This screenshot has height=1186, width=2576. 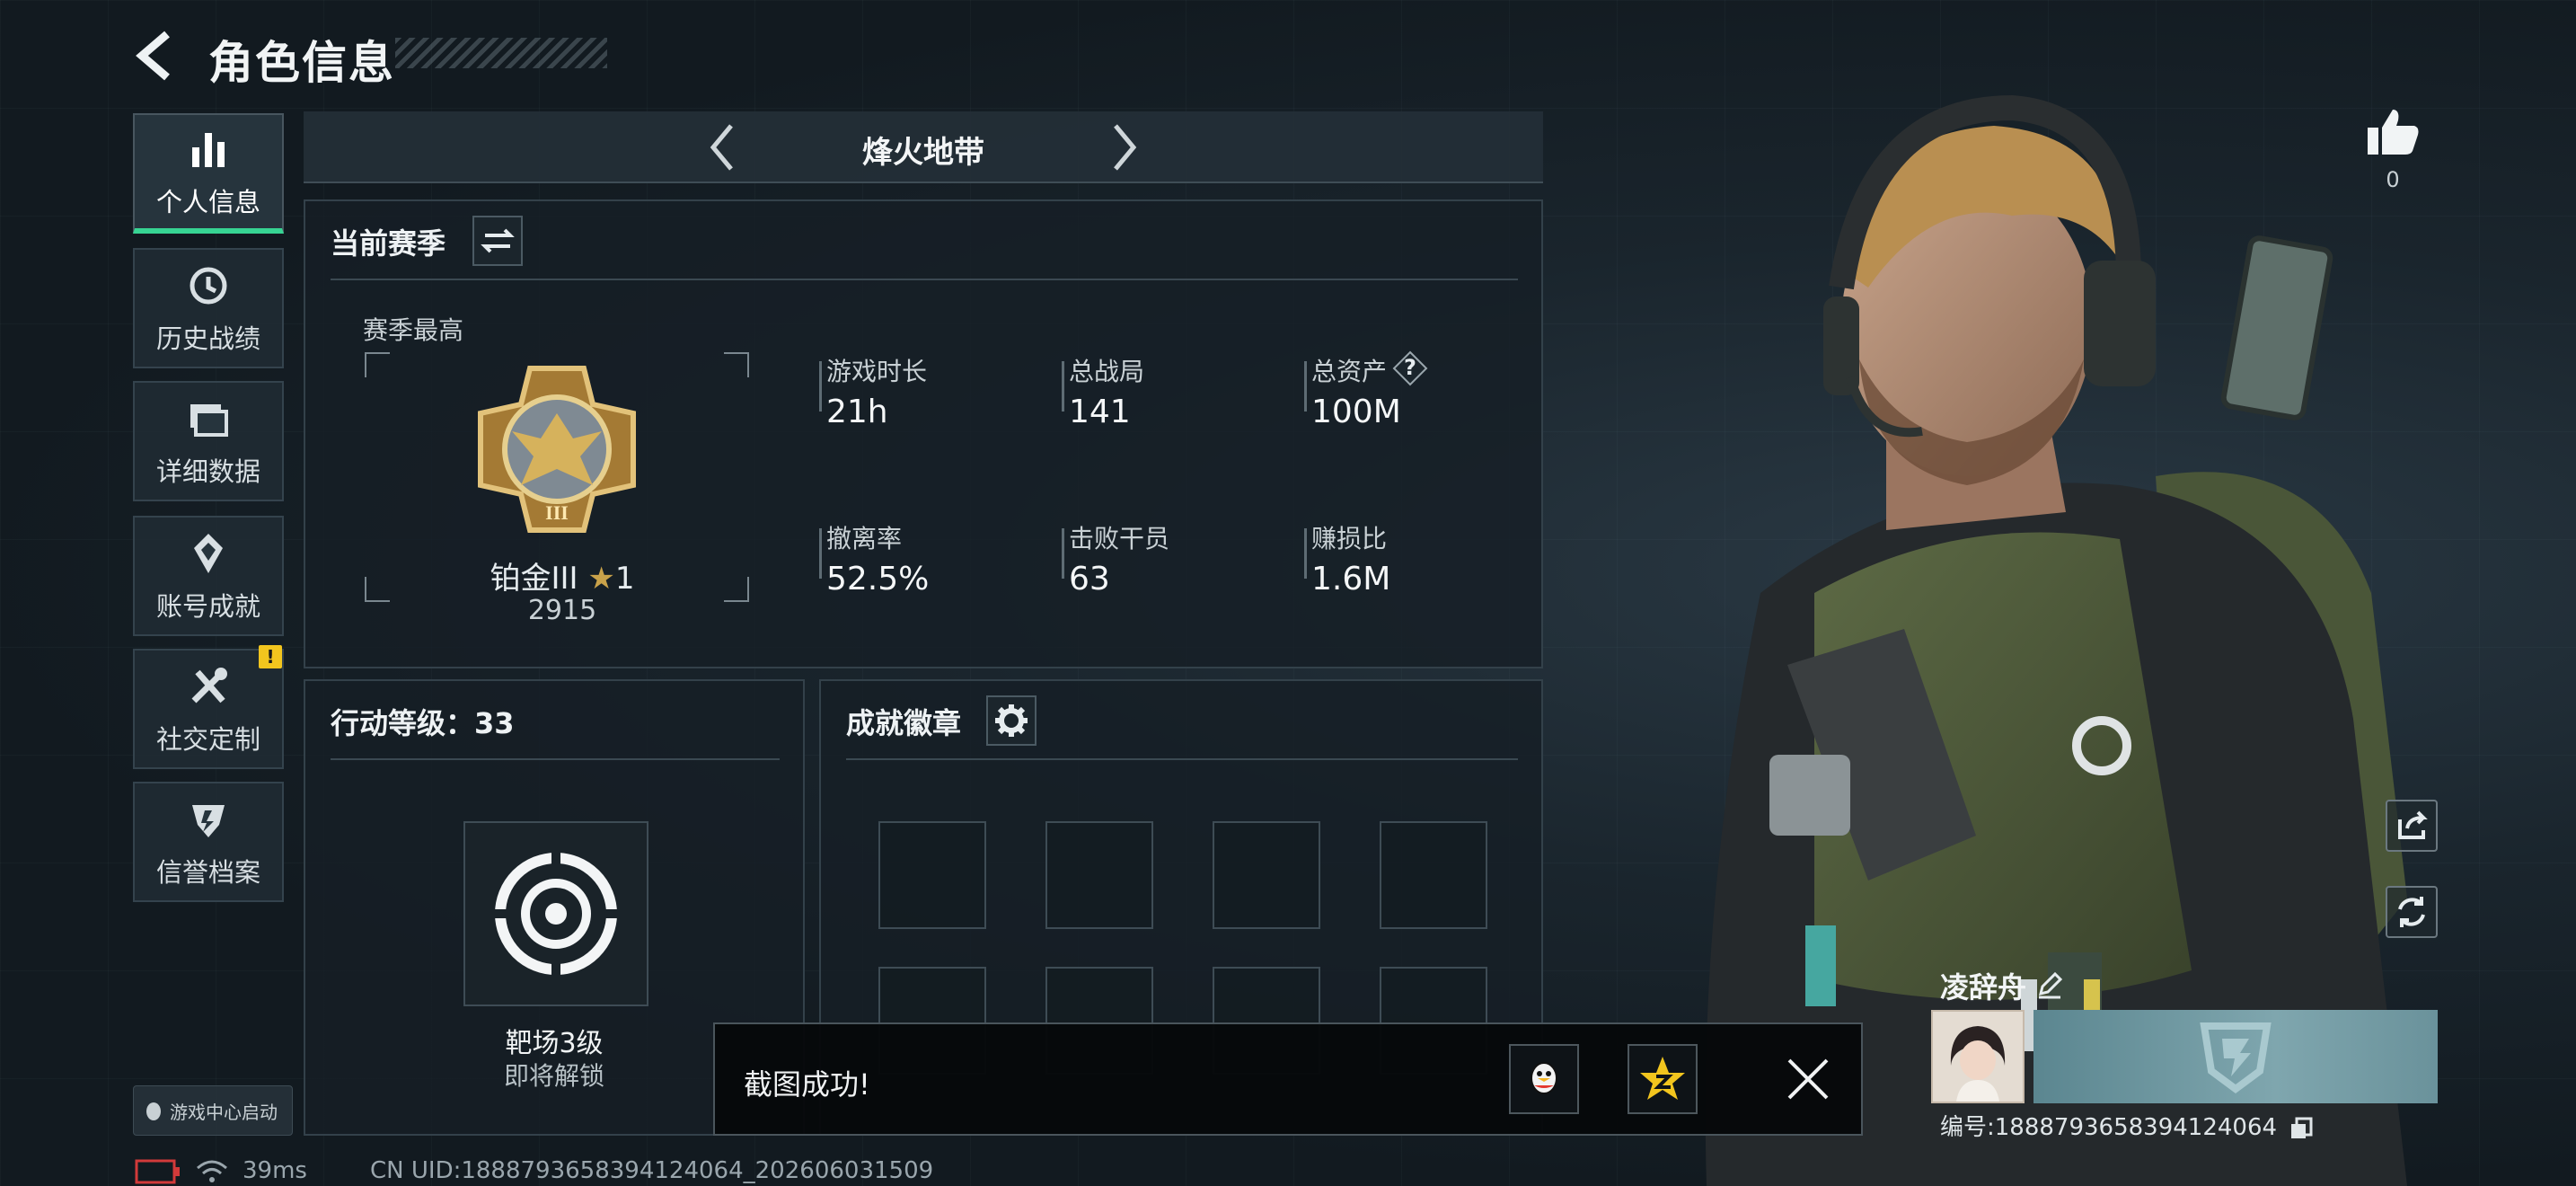 I want to click on uid-readout: CN UID:1888793658394124064_202606031509, so click(x=652, y=1170).